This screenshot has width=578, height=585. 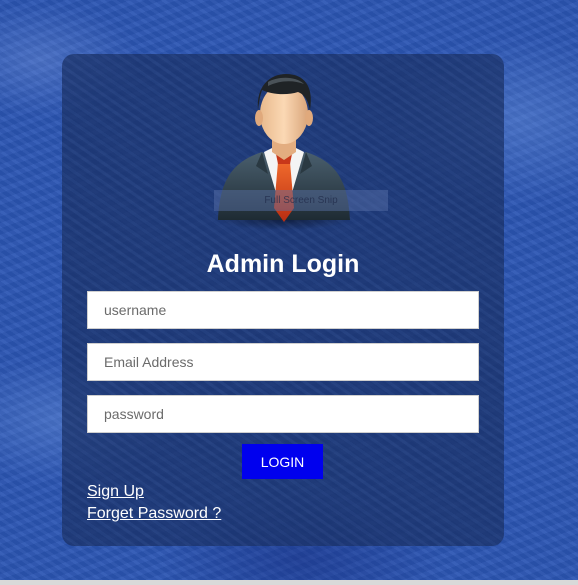 I want to click on sign-up-link: Sign Up, so click(x=115, y=492).